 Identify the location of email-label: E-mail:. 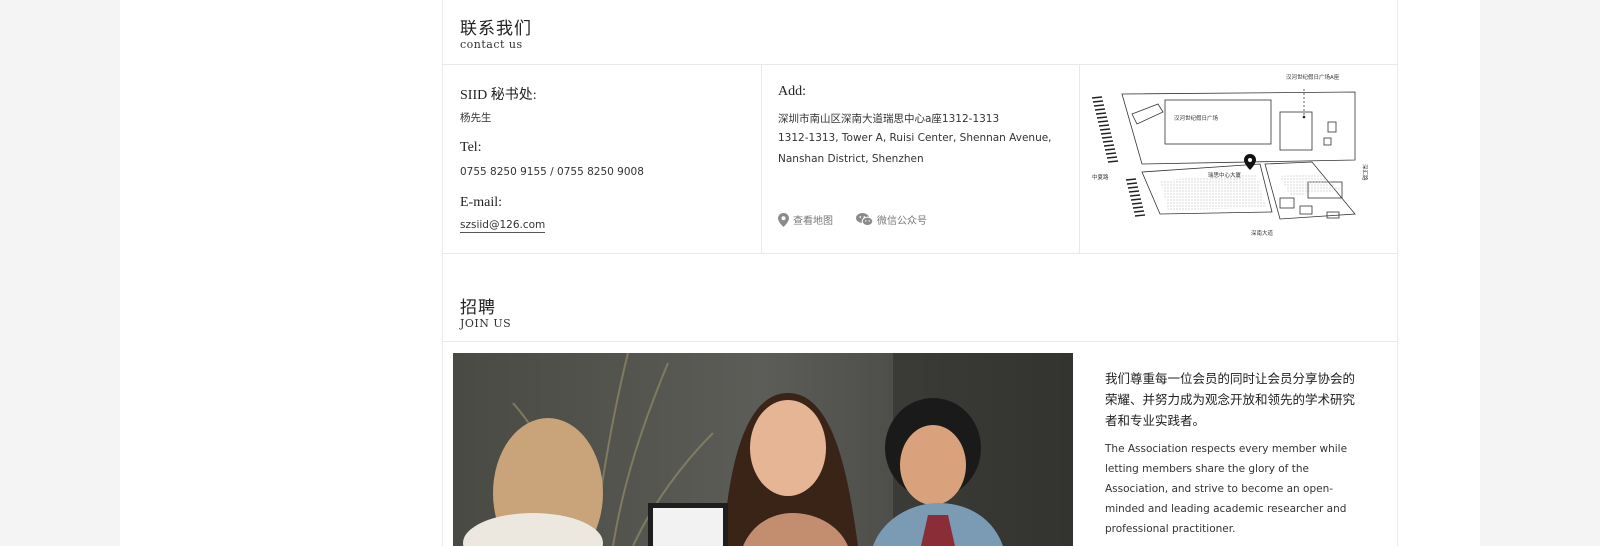
(481, 202).